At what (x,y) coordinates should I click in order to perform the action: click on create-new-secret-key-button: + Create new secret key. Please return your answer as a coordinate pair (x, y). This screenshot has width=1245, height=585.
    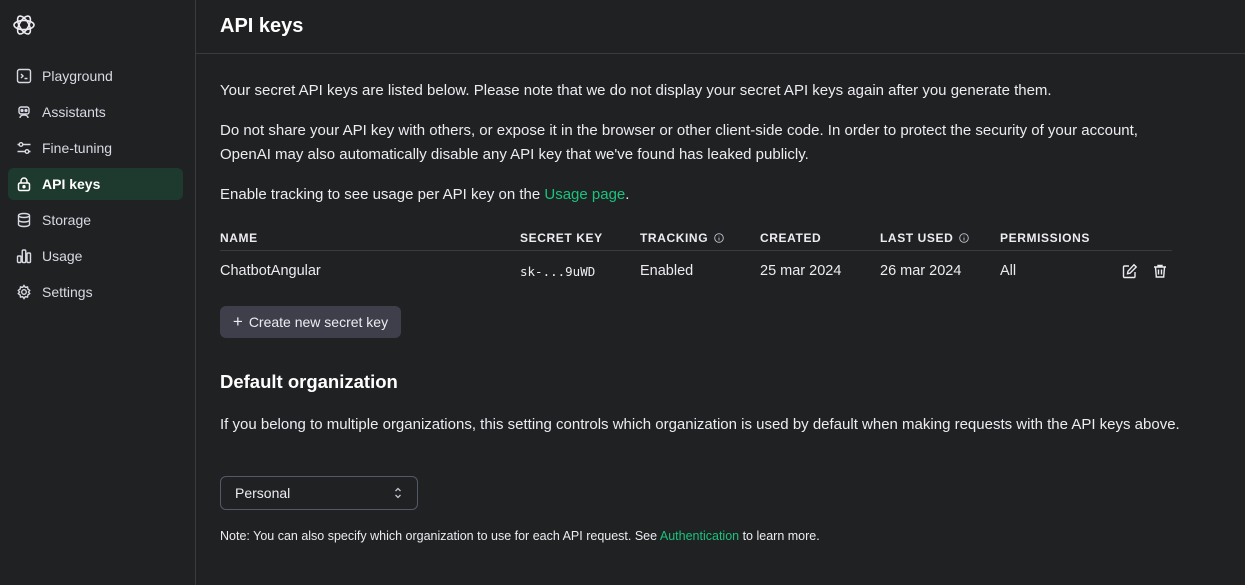
    Looking at the image, I should click on (310, 322).